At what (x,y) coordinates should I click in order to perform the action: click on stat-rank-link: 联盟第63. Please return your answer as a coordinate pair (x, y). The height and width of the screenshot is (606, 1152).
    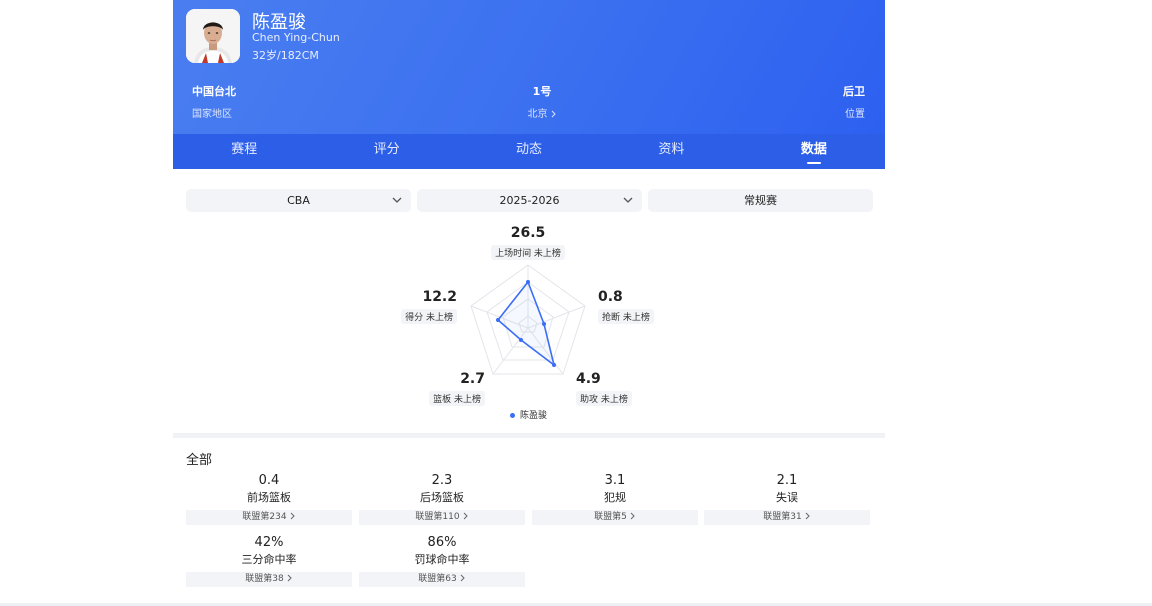
    Looking at the image, I should click on (442, 579).